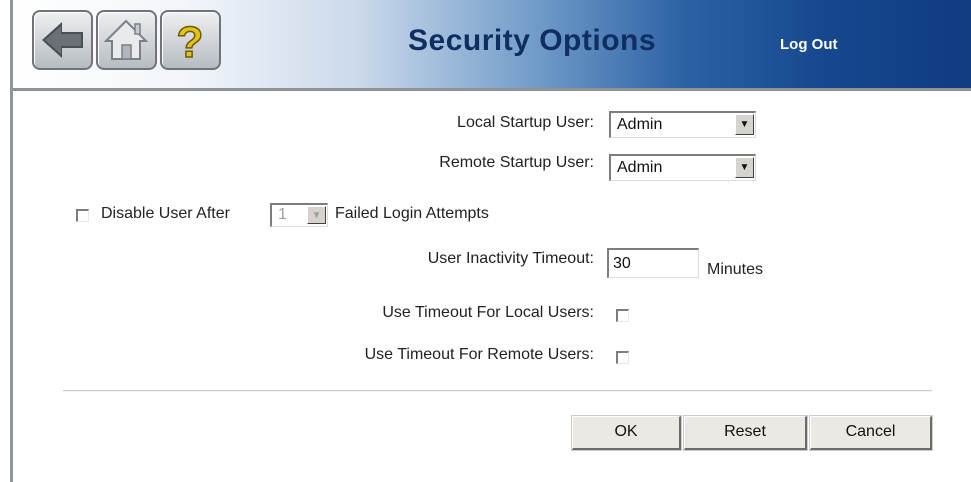 The height and width of the screenshot is (482, 971). What do you see at coordinates (165, 213) in the screenshot?
I see `disable-user-prefix-label: Disable User After` at bounding box center [165, 213].